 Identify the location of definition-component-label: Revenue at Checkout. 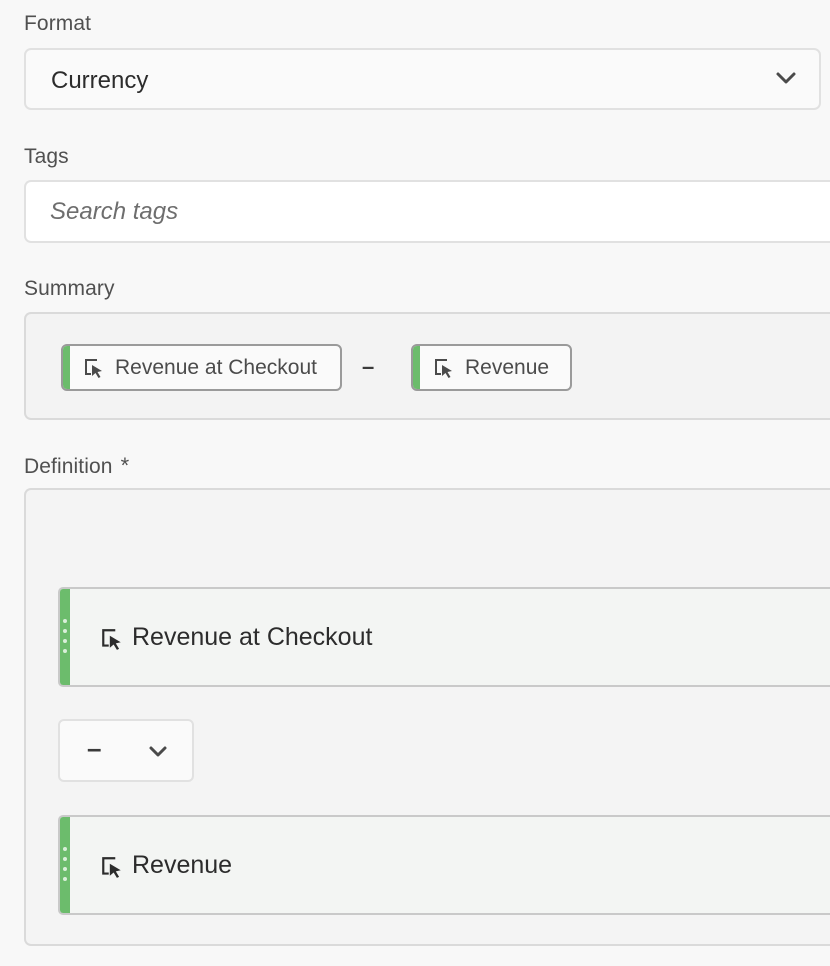
(252, 637).